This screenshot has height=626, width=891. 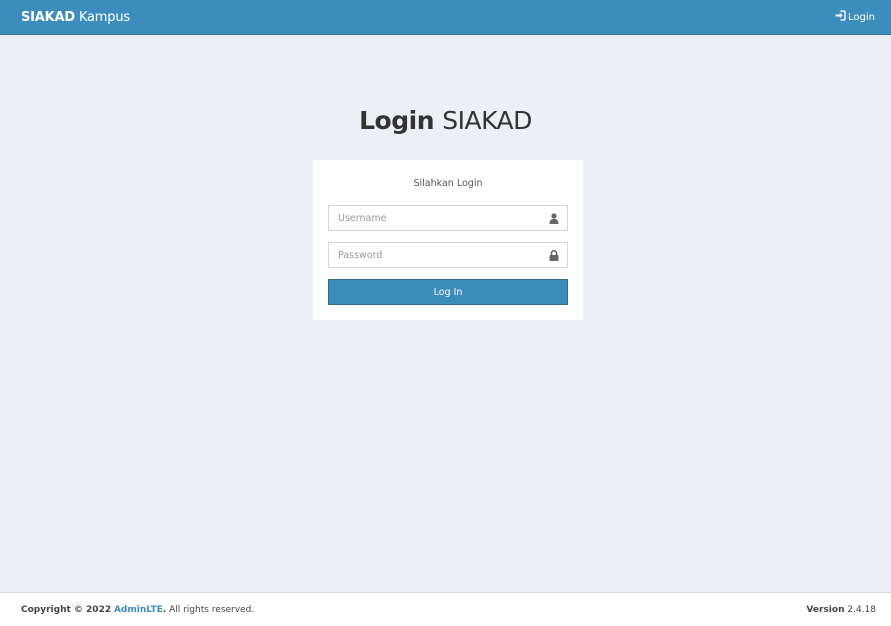 What do you see at coordinates (861, 609) in the screenshot?
I see `footer-version-number: 2.4.18` at bounding box center [861, 609].